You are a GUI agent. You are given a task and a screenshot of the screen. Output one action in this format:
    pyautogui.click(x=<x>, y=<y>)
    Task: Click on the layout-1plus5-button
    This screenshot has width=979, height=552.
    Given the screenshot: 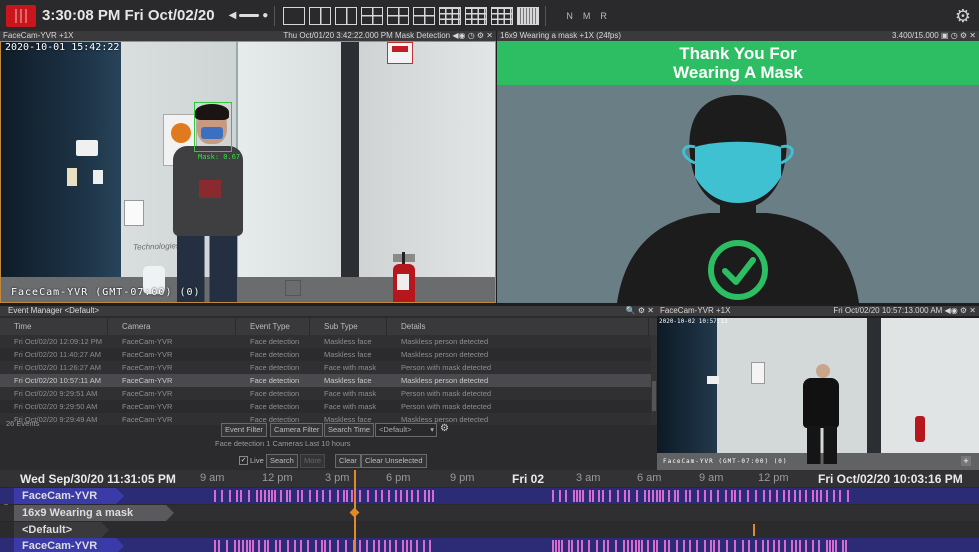 What is the action you would take?
    pyautogui.click(x=424, y=15)
    